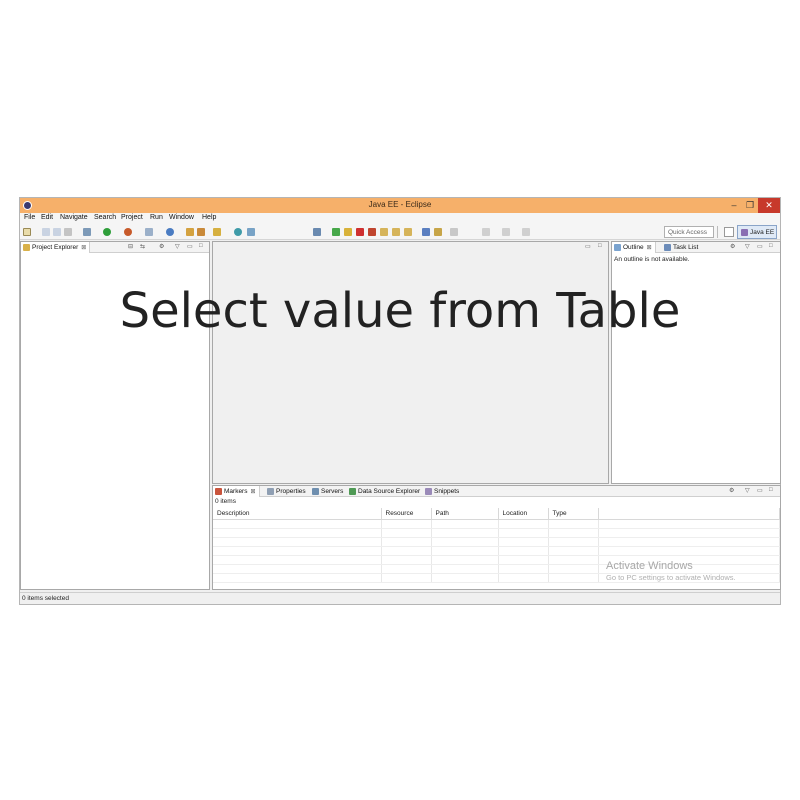 The width and height of the screenshot is (800, 800). I want to click on new-server-icon, so click(149, 232).